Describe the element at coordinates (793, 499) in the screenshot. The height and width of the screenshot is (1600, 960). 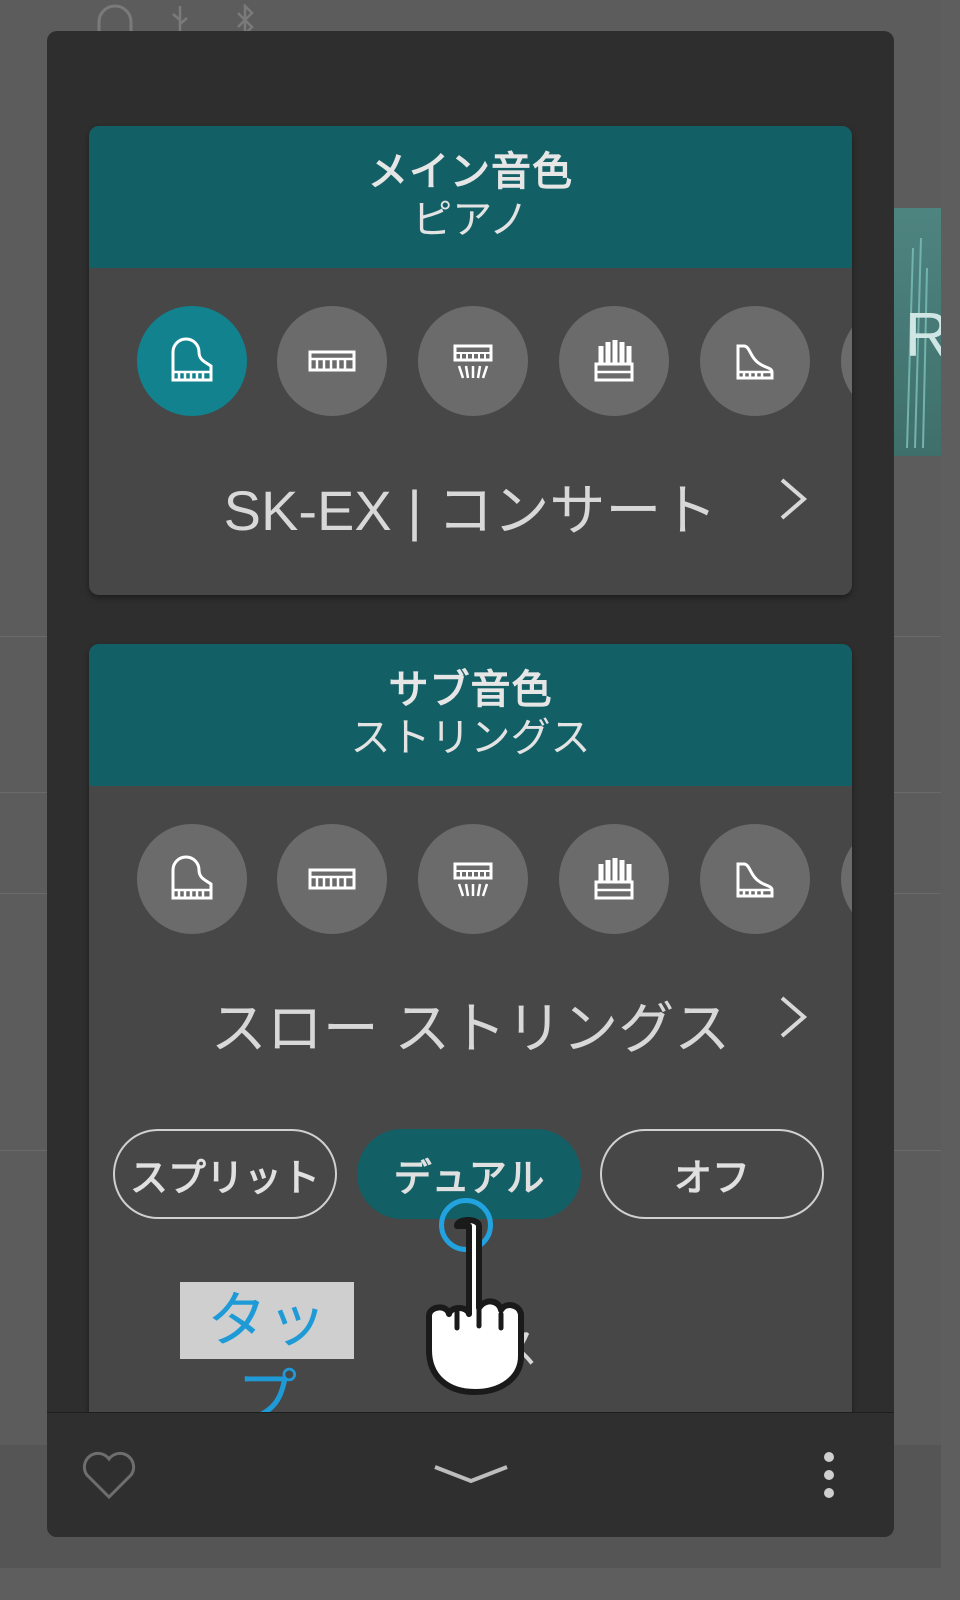
I see `main-tone-chevron-right-icon` at that location.